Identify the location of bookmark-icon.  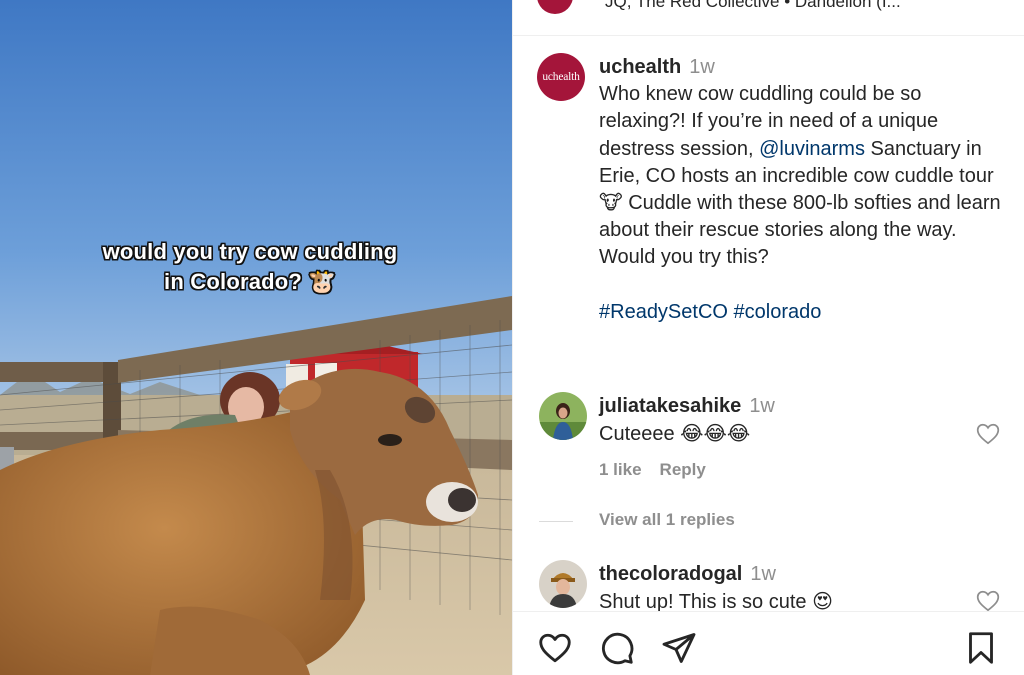
(981, 648).